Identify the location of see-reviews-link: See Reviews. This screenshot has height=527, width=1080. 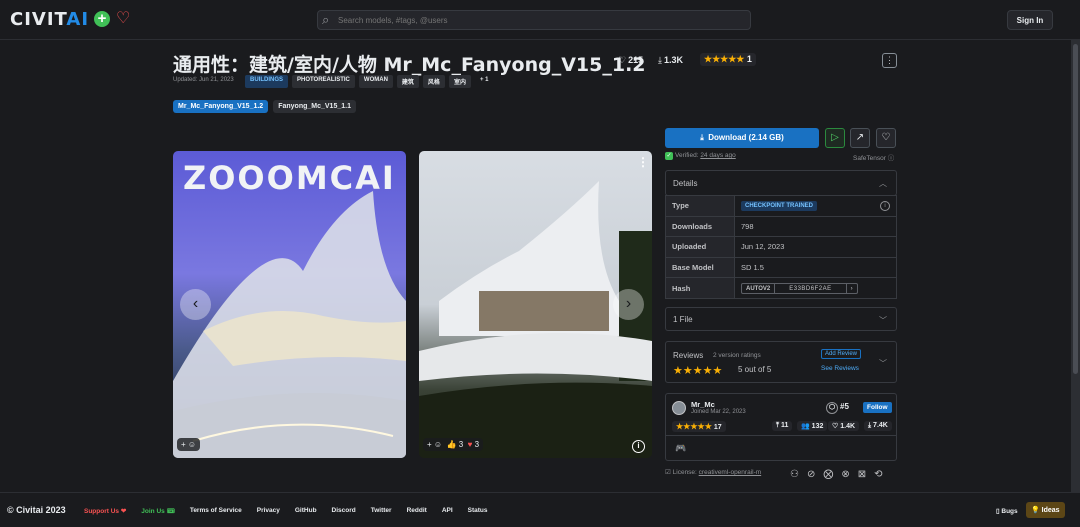
(840, 368).